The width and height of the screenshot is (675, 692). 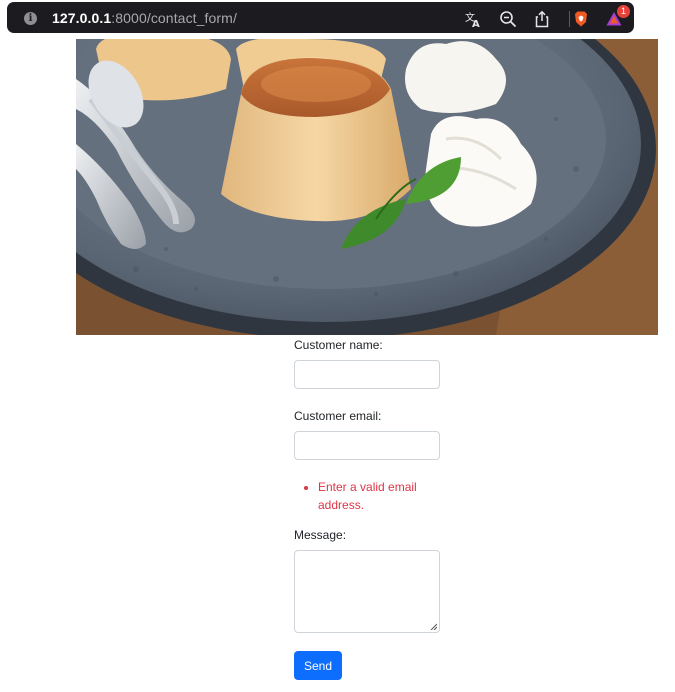 What do you see at coordinates (383, 496) in the screenshot?
I see `email-error-message: Enter a valid email address.` at bounding box center [383, 496].